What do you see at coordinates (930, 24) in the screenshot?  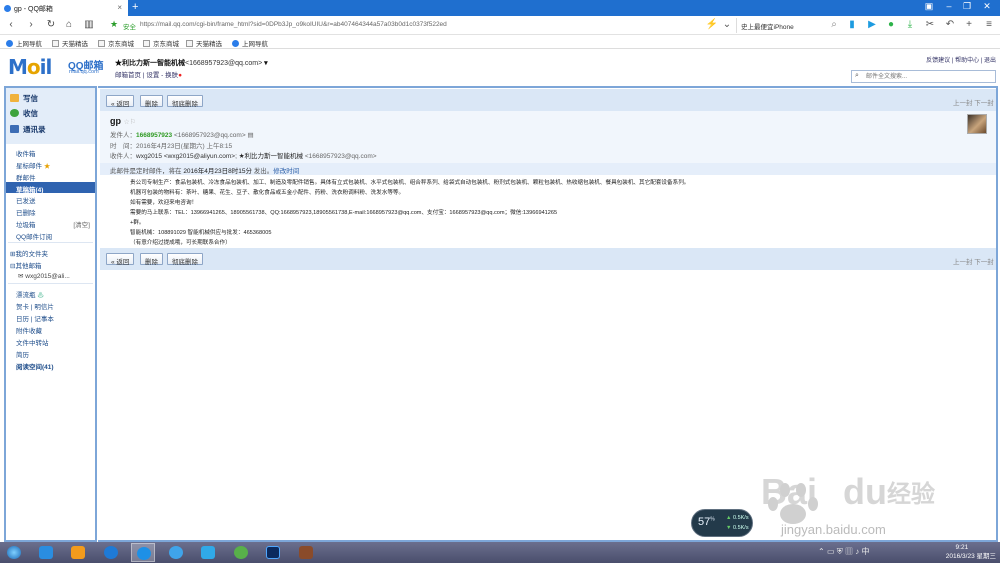 I see `scissors-icon: ✂` at bounding box center [930, 24].